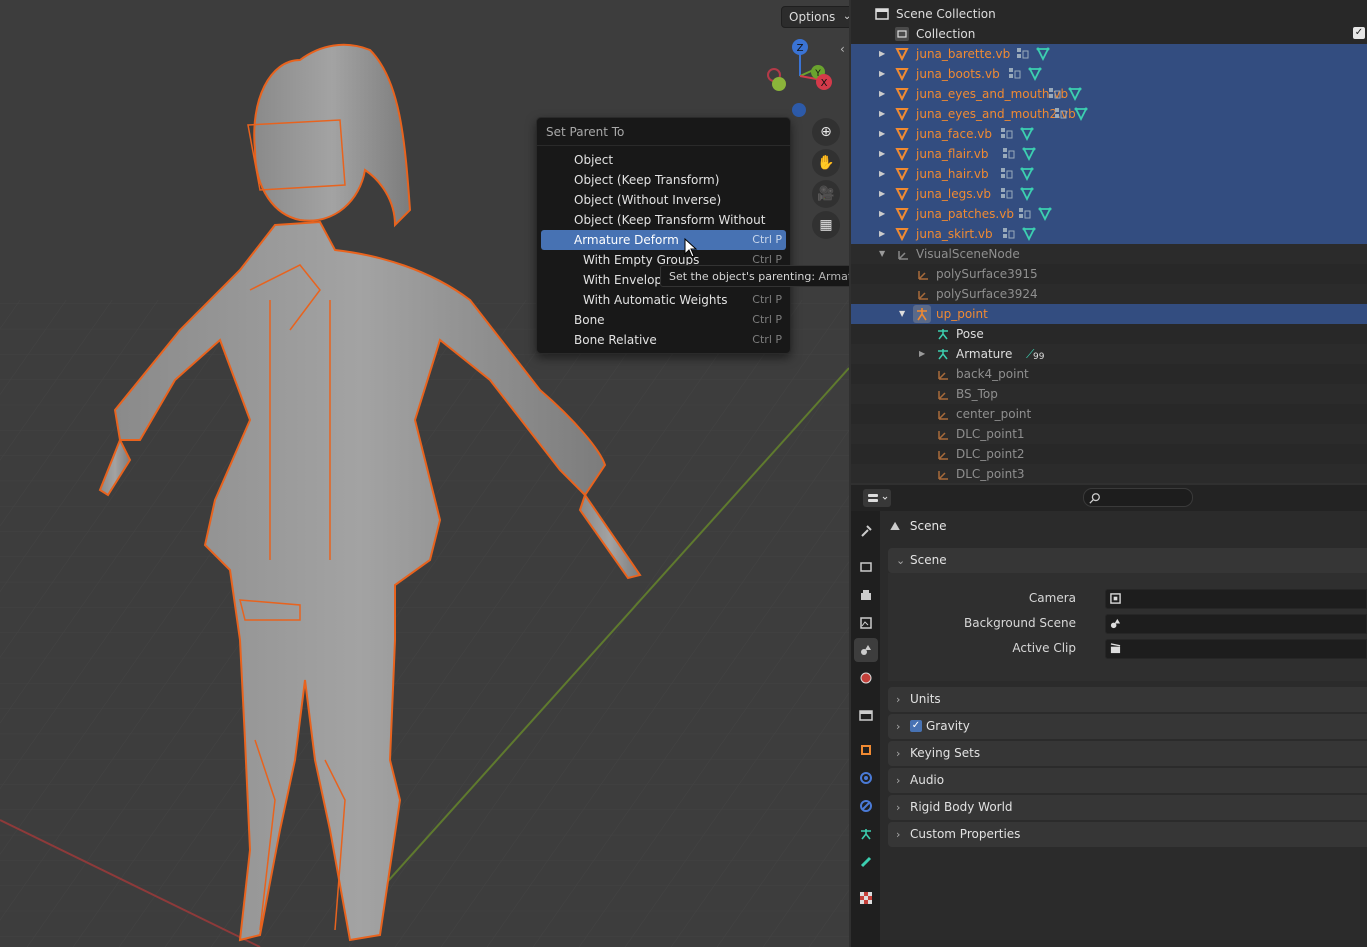 This screenshot has width=1367, height=947. What do you see at coordinates (1236, 624) in the screenshot?
I see `background-scene-field` at bounding box center [1236, 624].